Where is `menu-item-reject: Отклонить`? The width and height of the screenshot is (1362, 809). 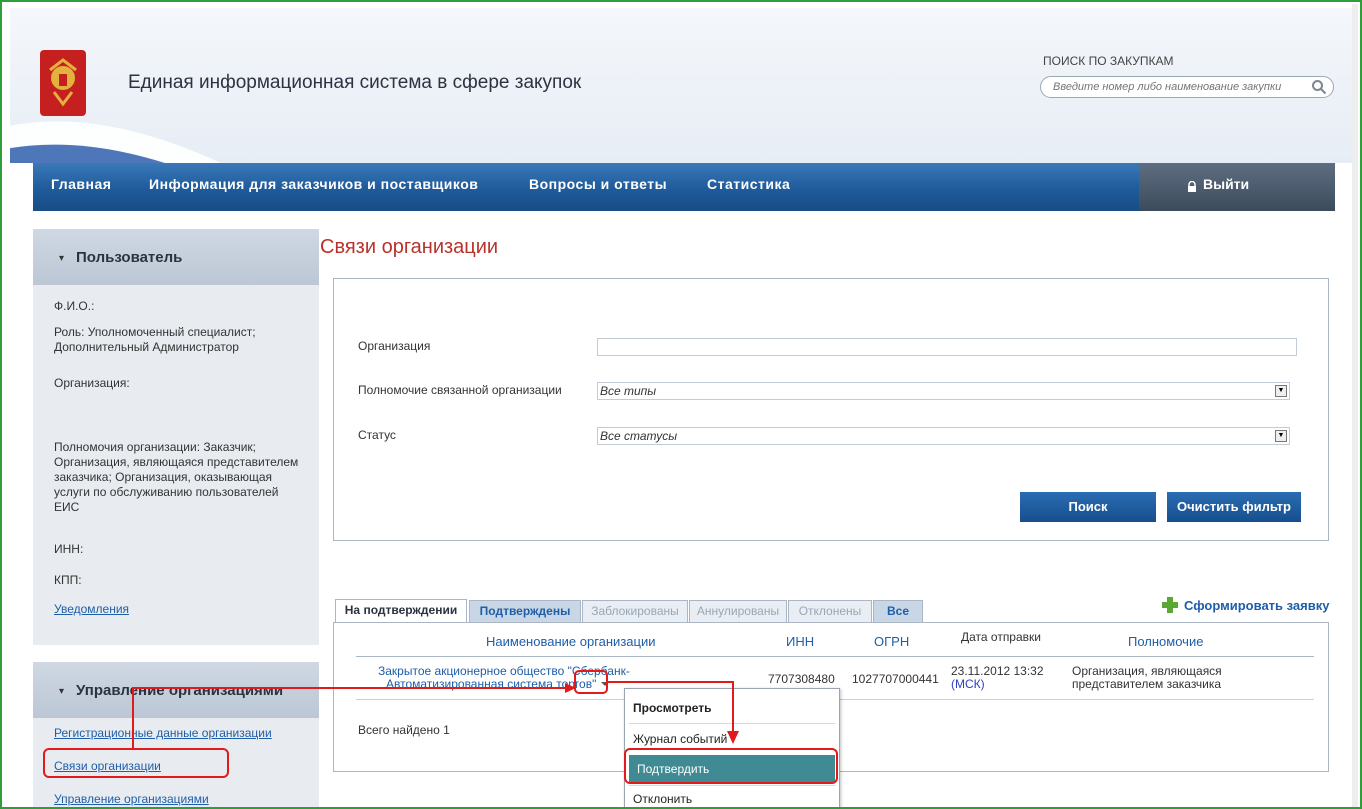
menu-item-reject: Отклонить is located at coordinates (732, 796).